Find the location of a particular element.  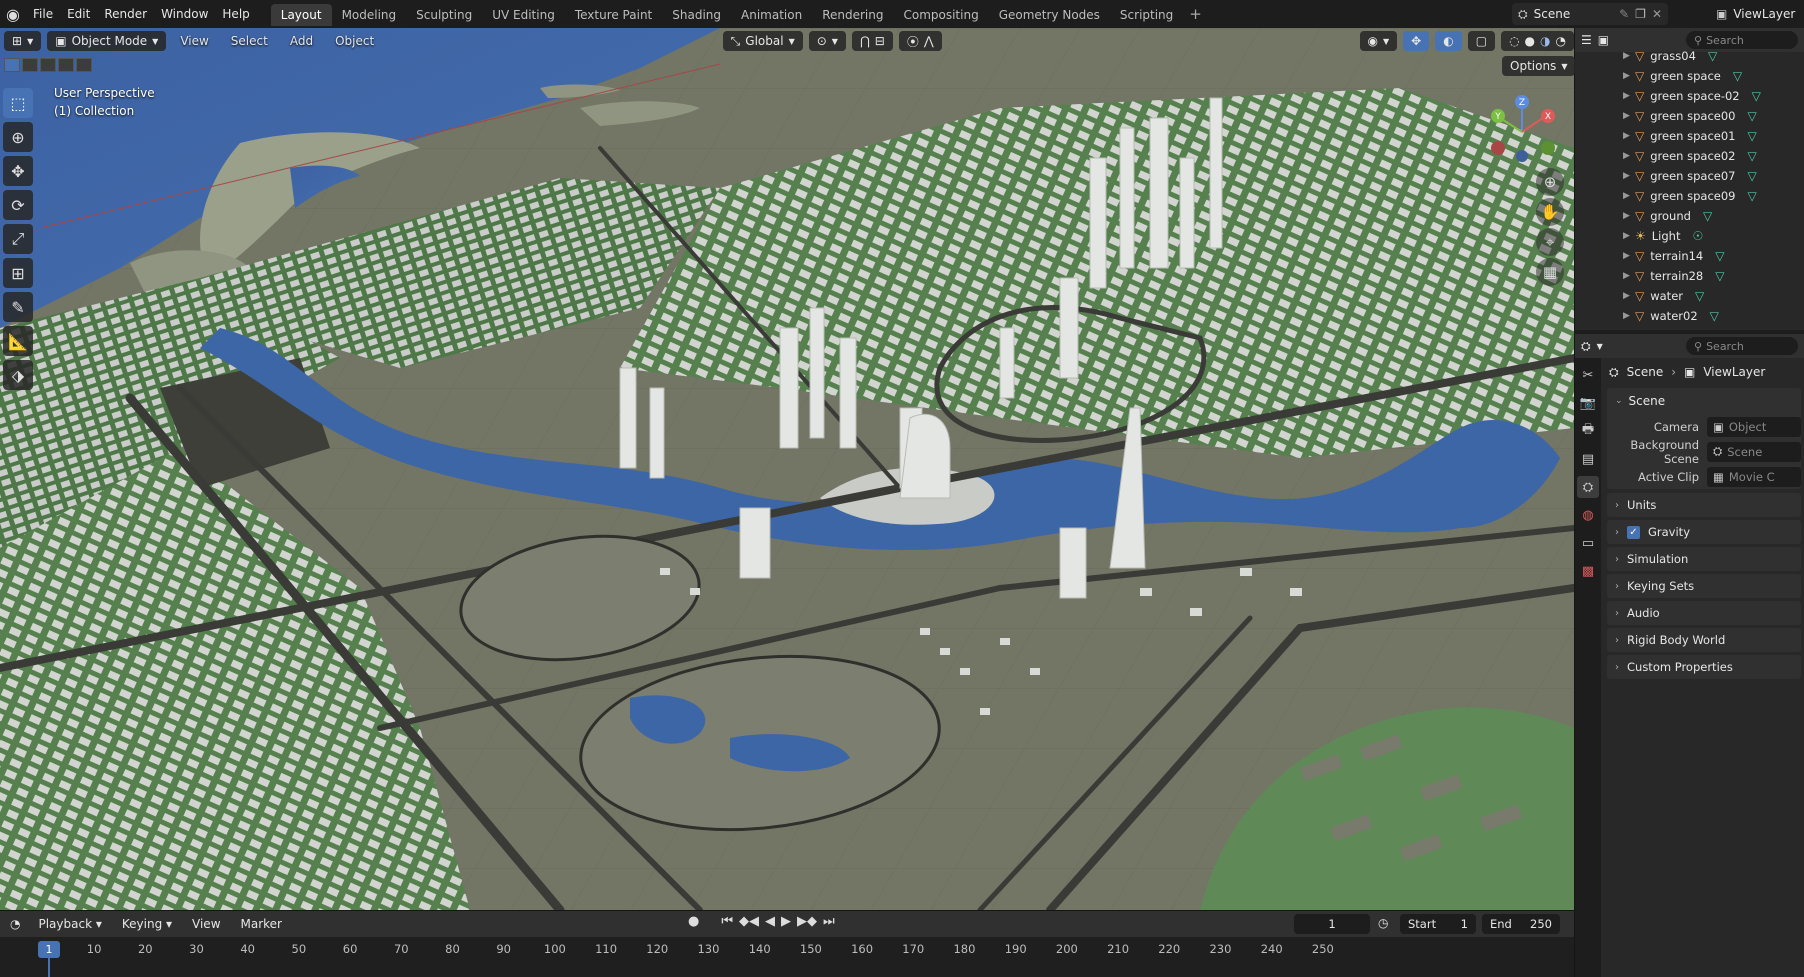

tab-texture-paint: Texture Paint is located at coordinates (613, 15).